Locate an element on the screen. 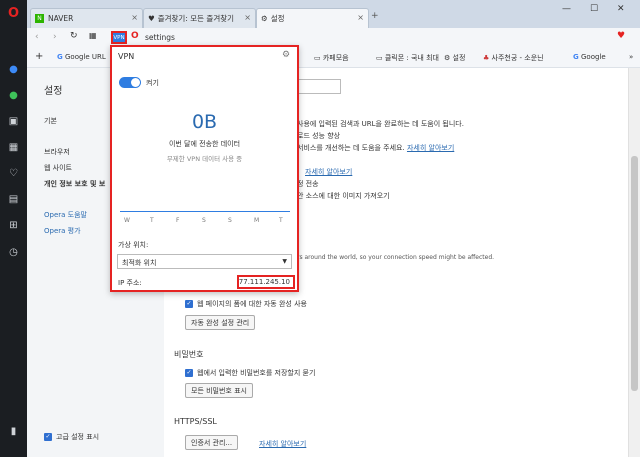 The height and width of the screenshot is (457, 640). opera-help-link: Opera 도움말 is located at coordinates (65, 215).